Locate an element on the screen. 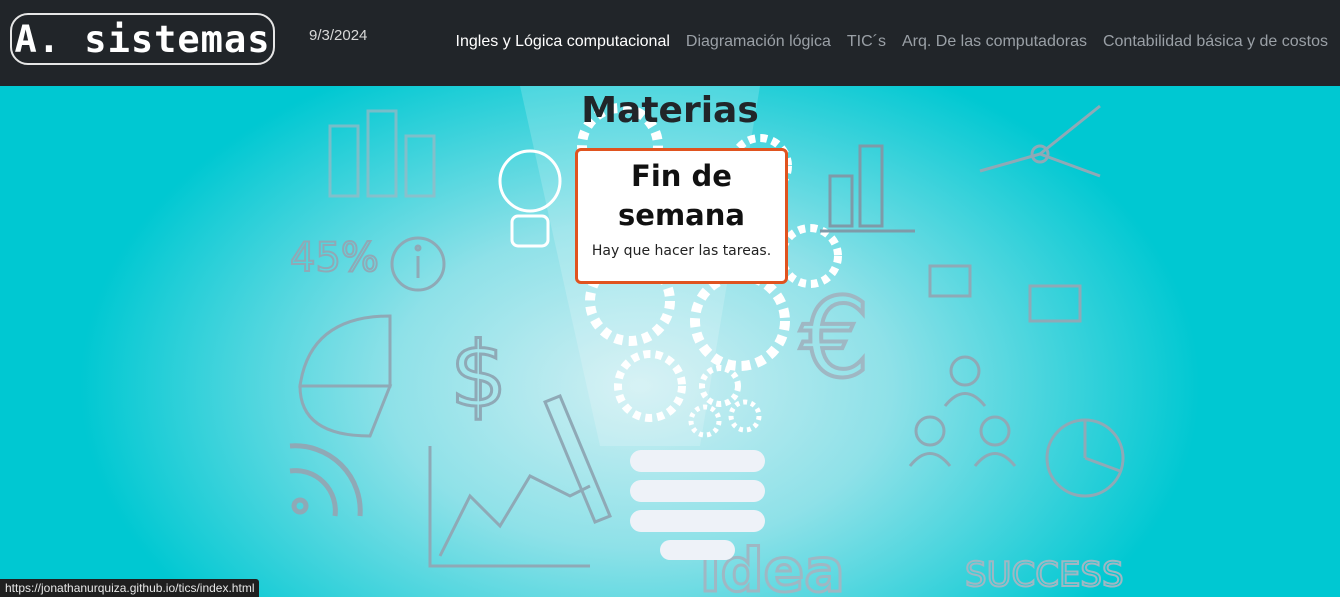 The width and height of the screenshot is (1340, 597). brand-link: A. sistemas is located at coordinates (142, 39).